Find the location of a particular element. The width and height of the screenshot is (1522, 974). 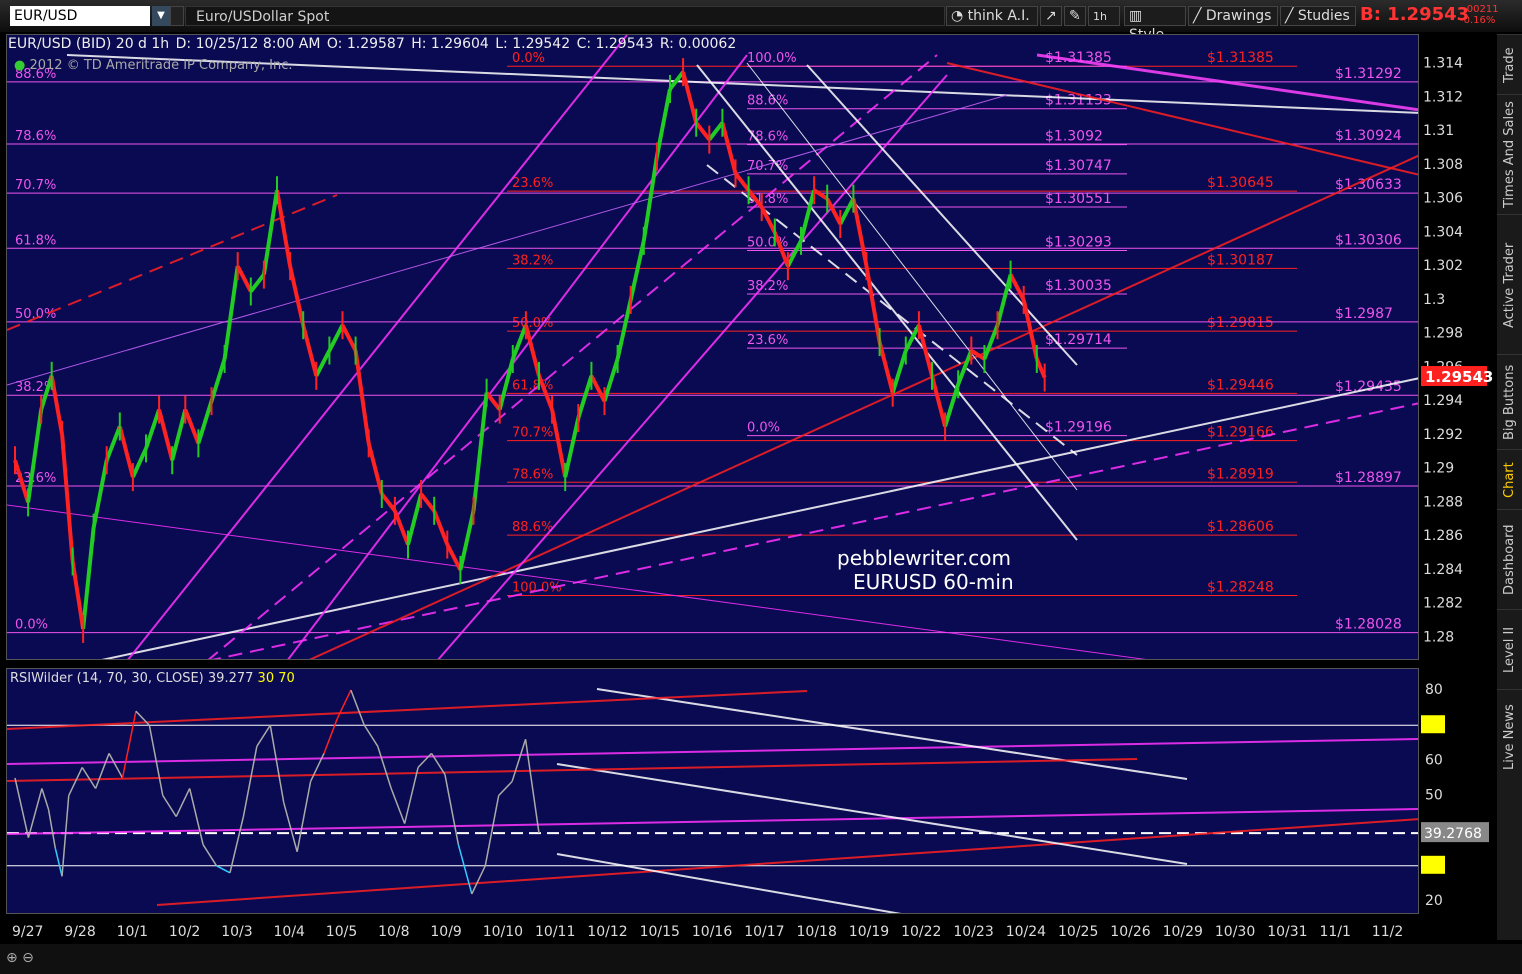

price-tick: 1.298 is located at coordinates (1443, 334).